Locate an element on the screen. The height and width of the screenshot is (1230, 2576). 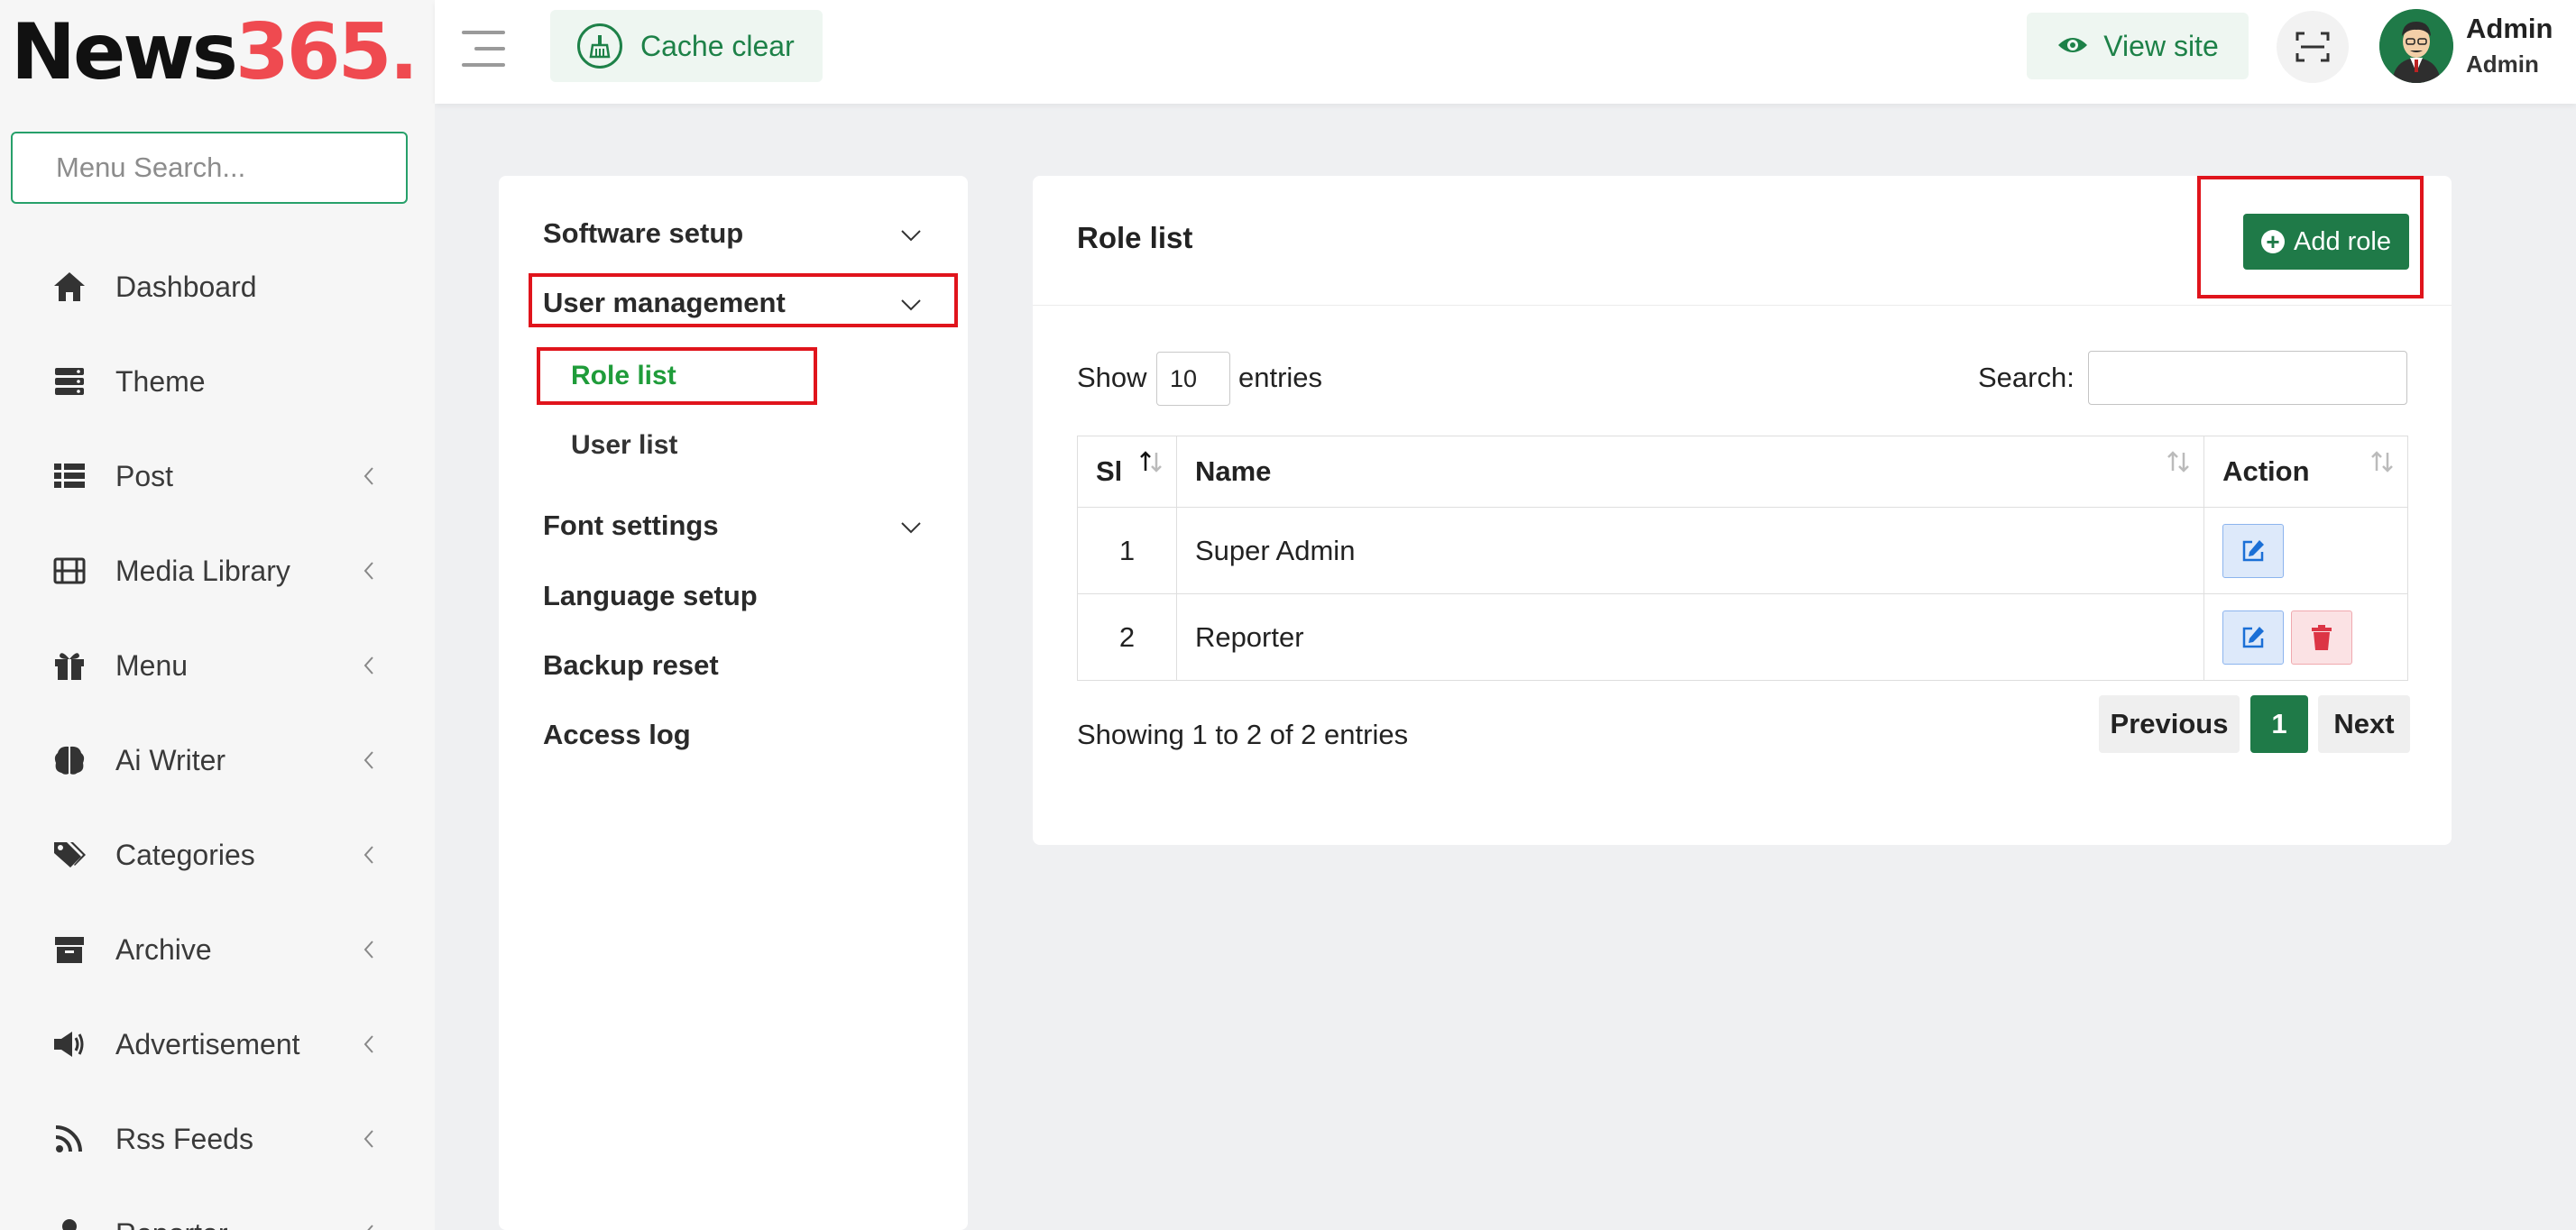
sidebar-item-categories: Categories is located at coordinates (217, 855).